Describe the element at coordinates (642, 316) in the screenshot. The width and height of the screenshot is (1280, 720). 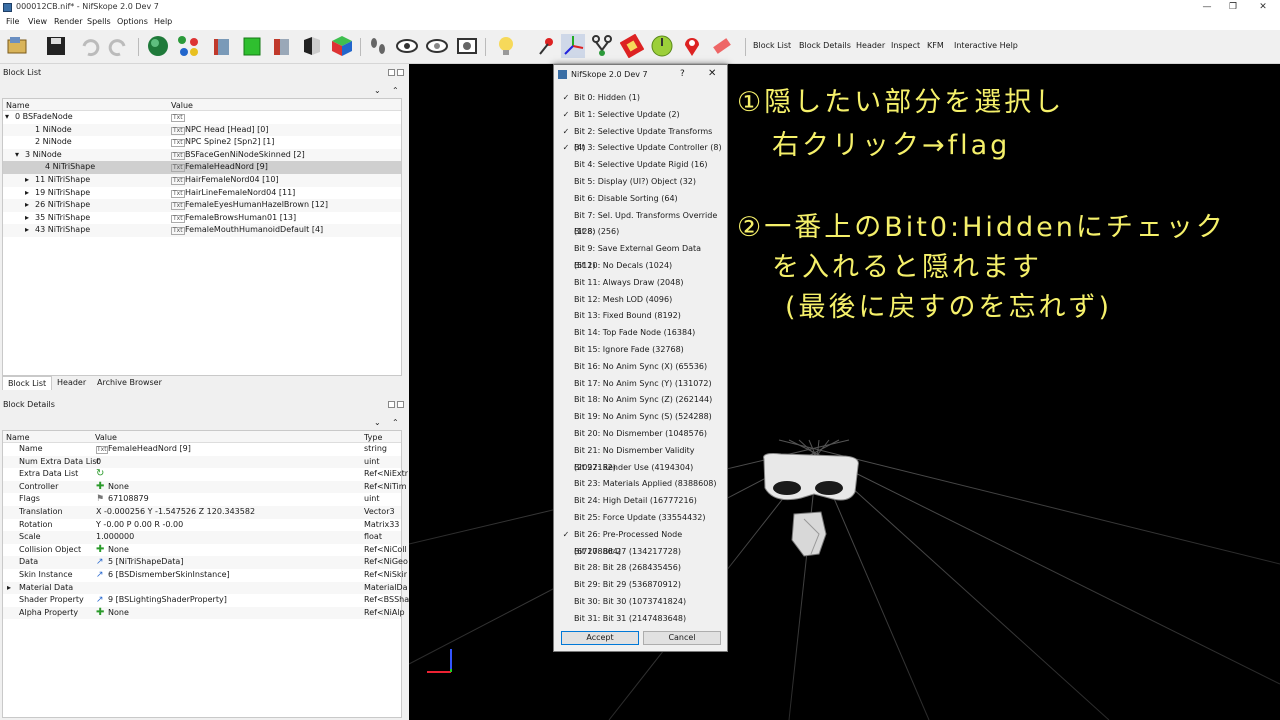
I see `bit-checkbox-row: Bit 13: Fixed Bound (8192)` at that location.